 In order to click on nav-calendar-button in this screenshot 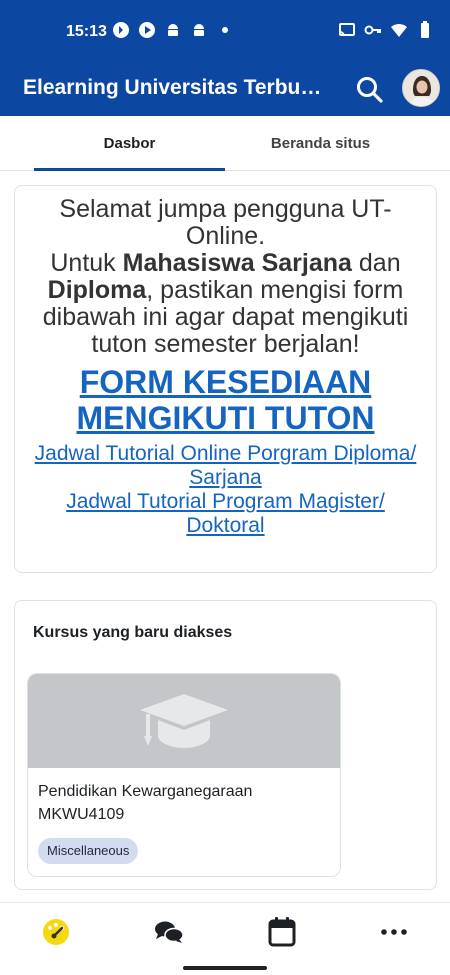, I will do `click(282, 932)`.